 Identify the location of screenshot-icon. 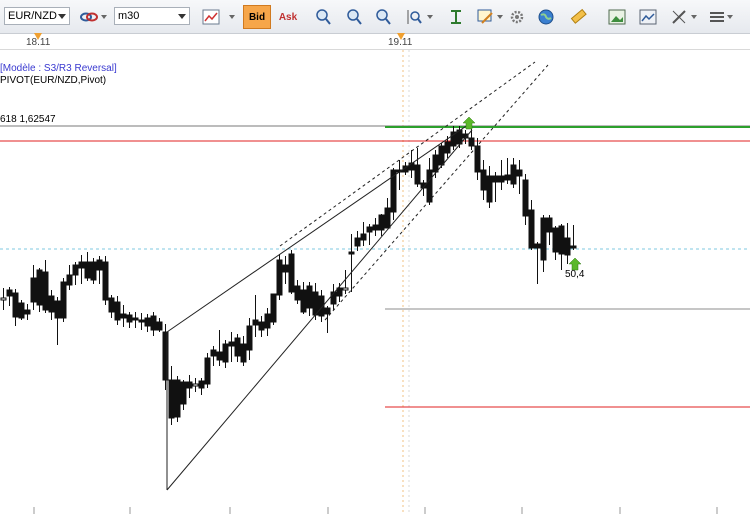
(648, 17).